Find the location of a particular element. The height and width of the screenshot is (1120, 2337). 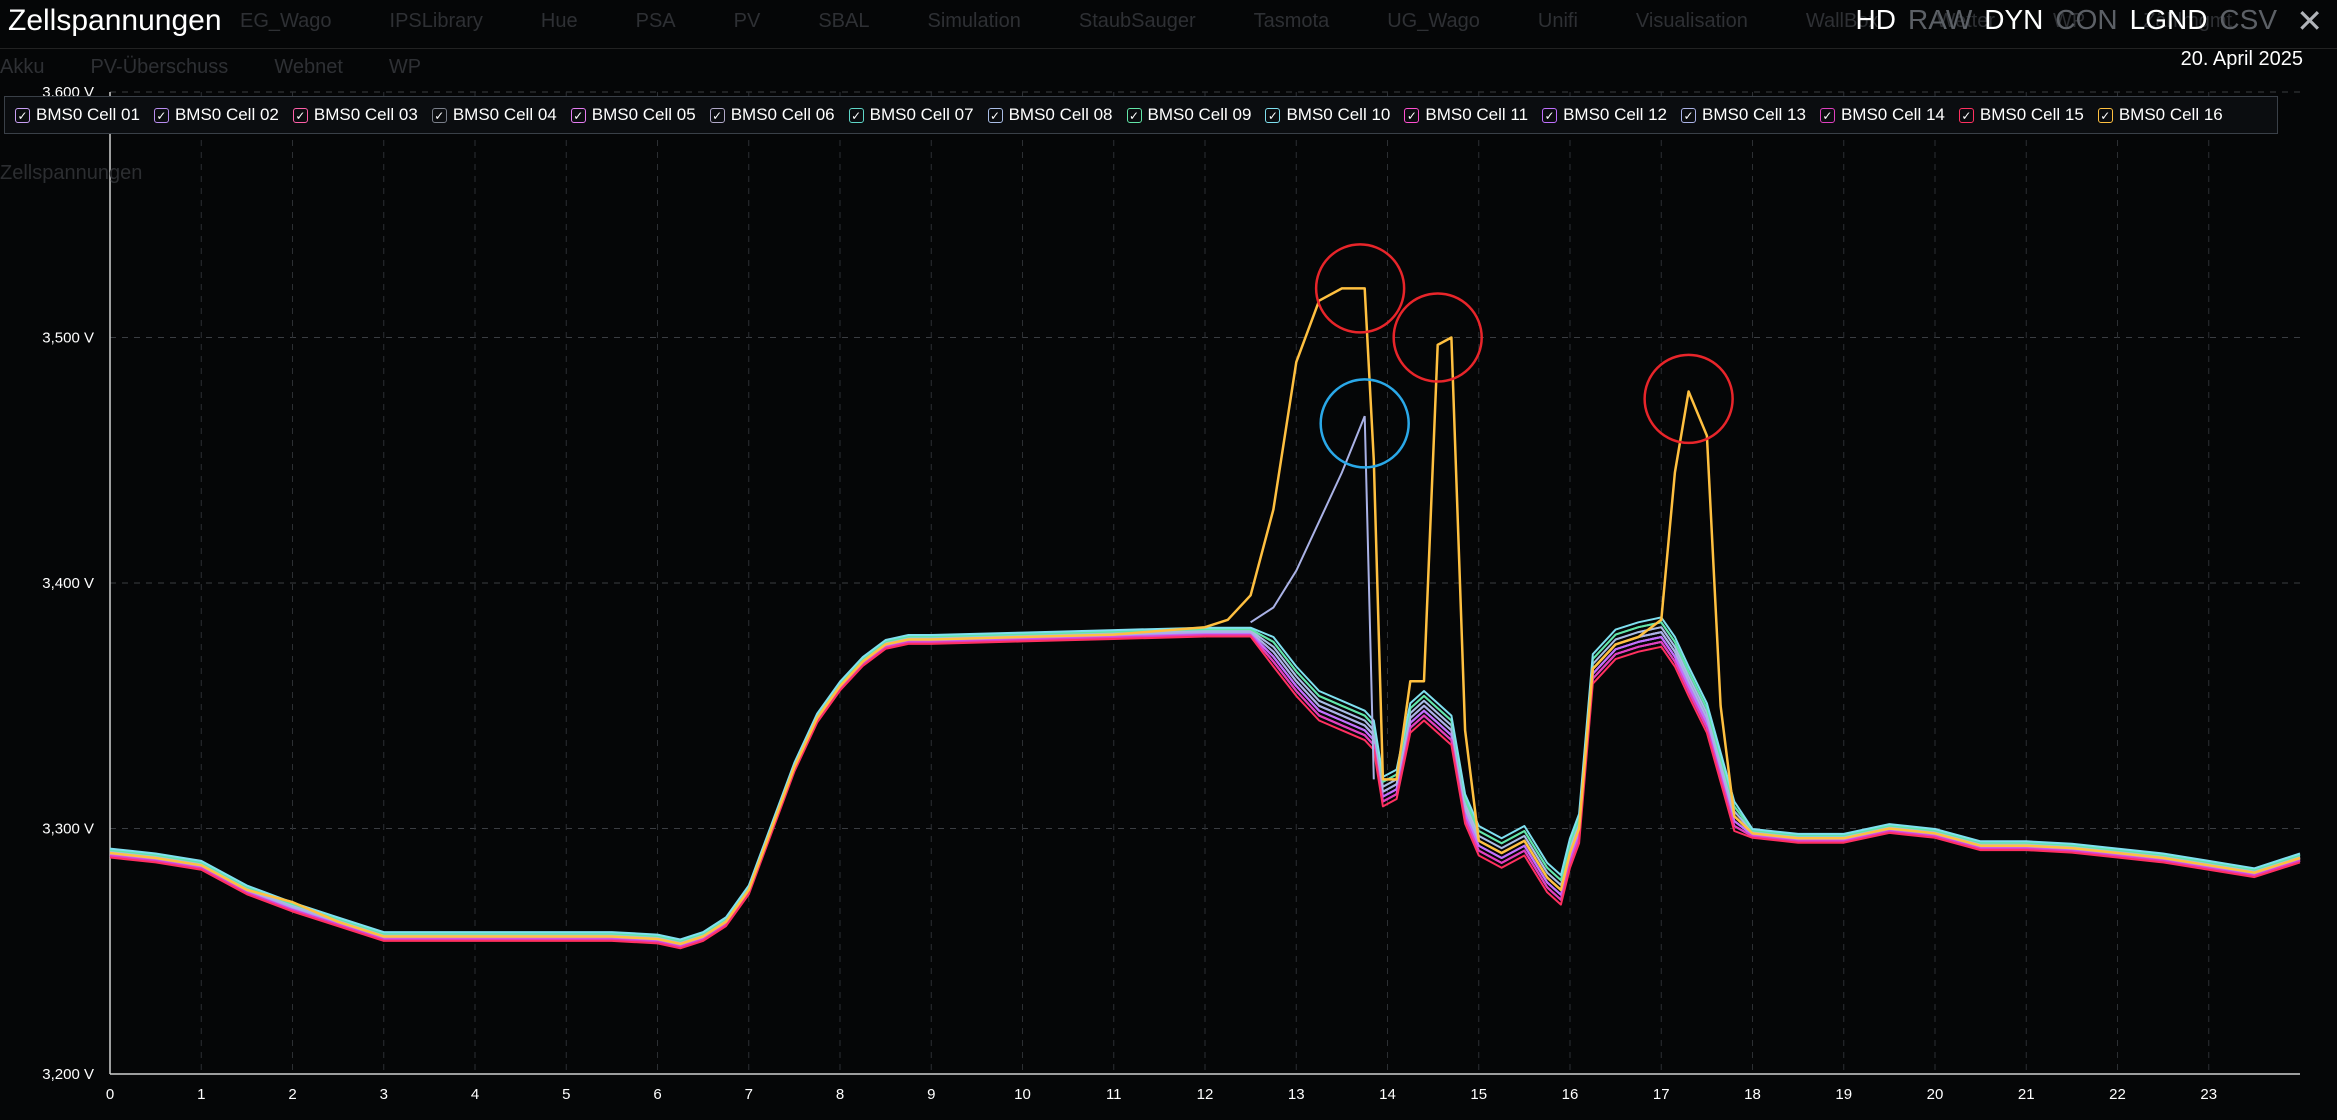

legend-item: ✓ BMS0 Cell 04 is located at coordinates (494, 115).